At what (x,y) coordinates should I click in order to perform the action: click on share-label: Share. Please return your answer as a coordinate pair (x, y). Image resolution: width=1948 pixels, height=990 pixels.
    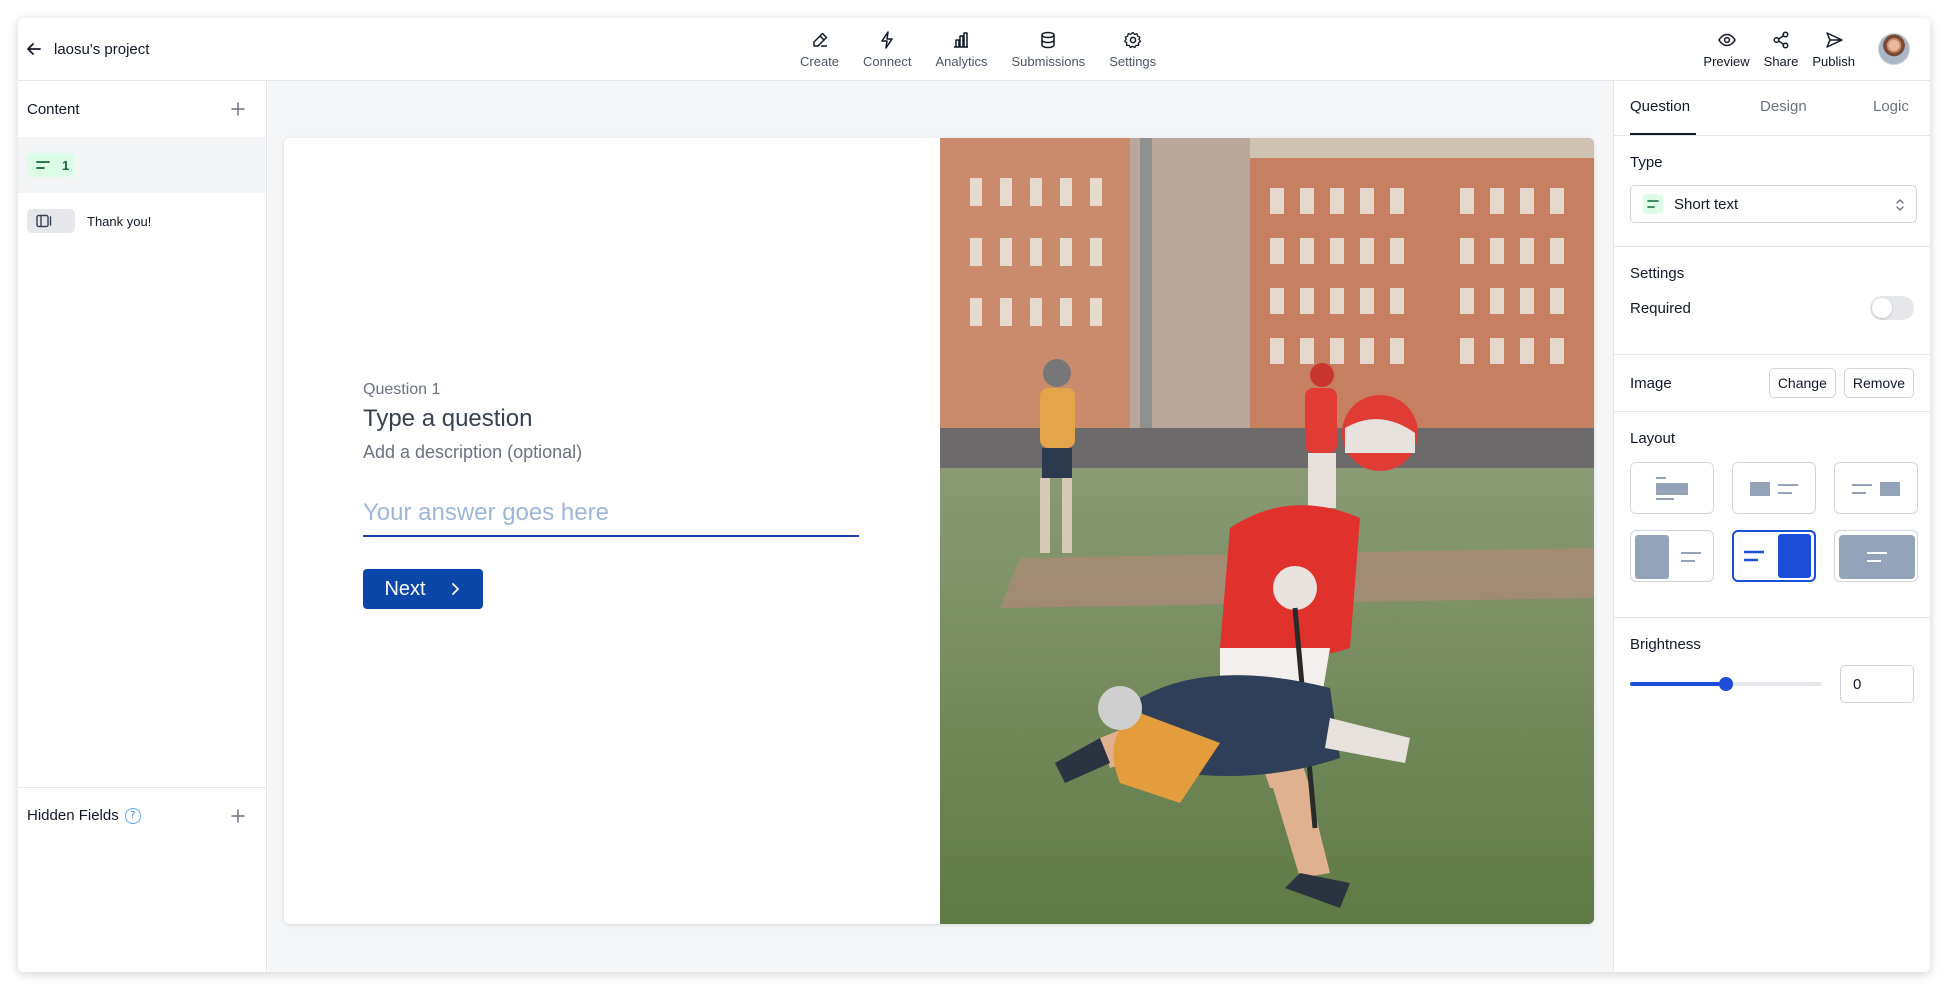
    Looking at the image, I should click on (1781, 61).